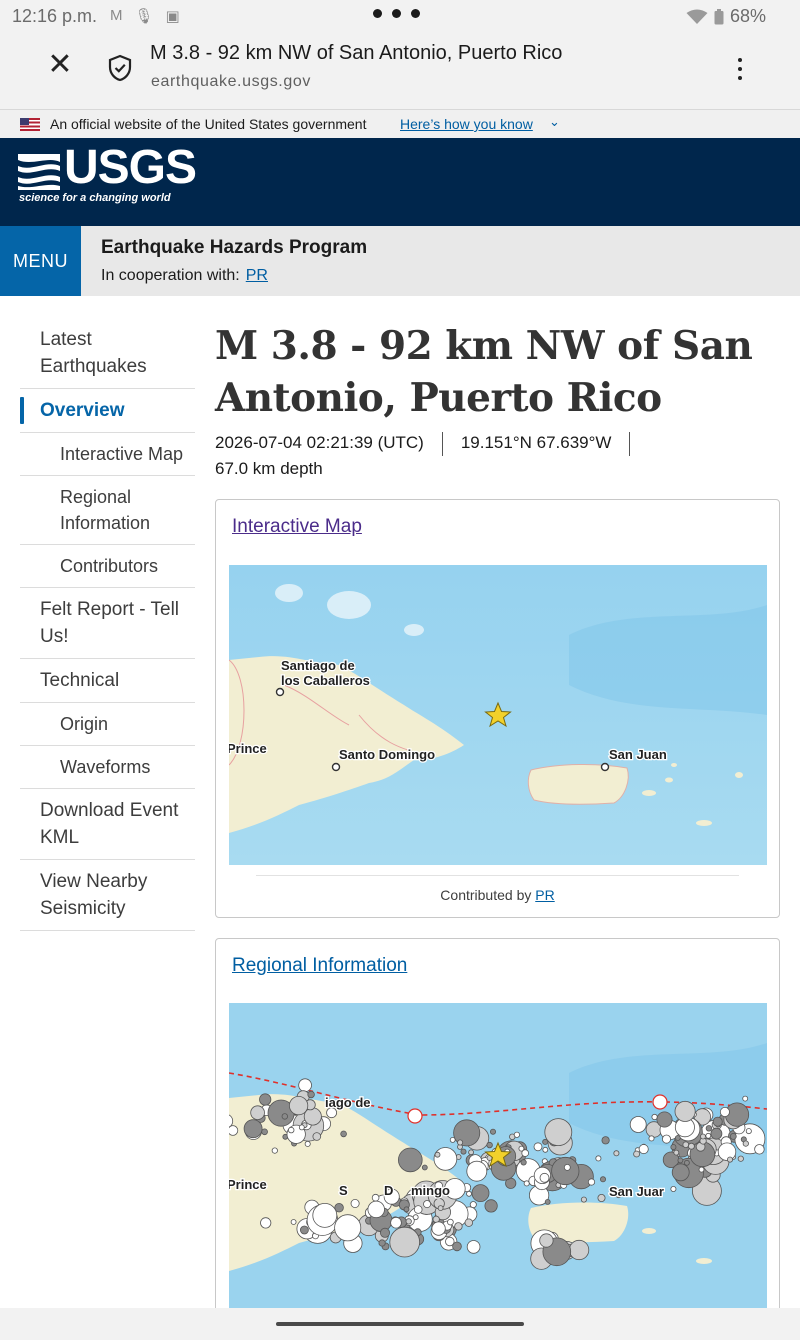 This screenshot has height=1340, width=800. Describe the element at coordinates (726, 16) in the screenshot. I see `status-right: 68%` at that location.